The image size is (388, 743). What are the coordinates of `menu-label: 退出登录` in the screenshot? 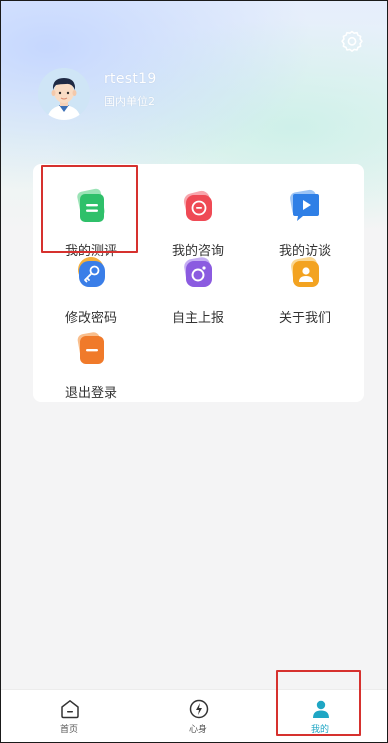 It's located at (90, 393).